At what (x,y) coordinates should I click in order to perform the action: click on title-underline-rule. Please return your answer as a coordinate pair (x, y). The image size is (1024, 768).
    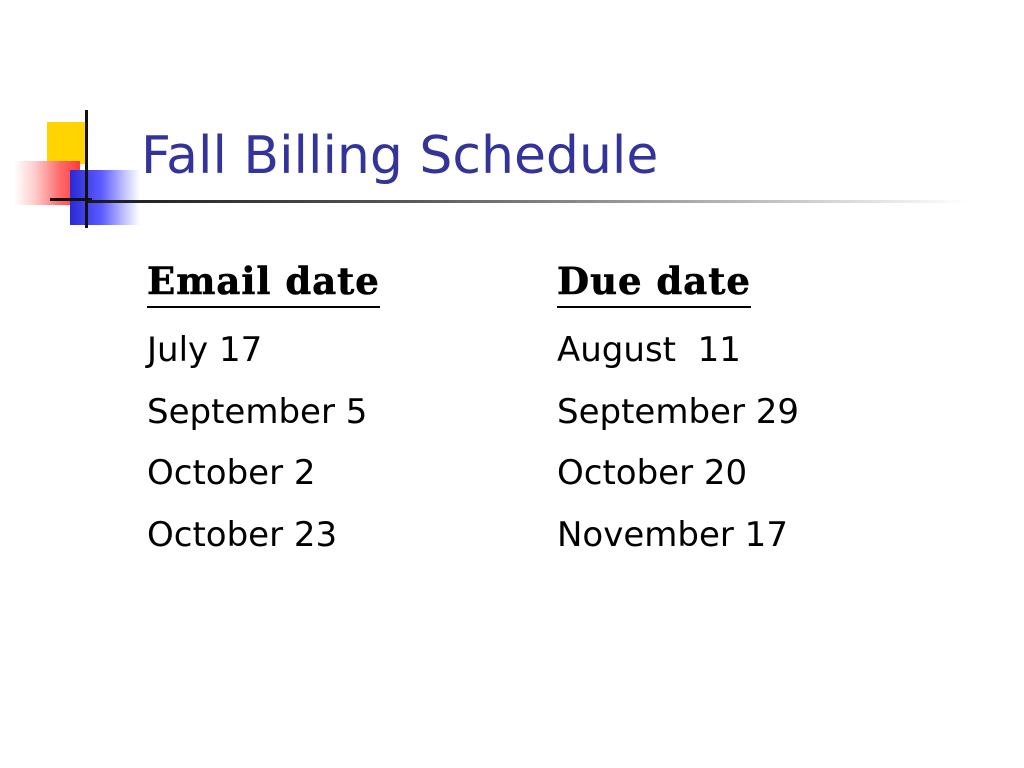
    Looking at the image, I should click on (528, 201).